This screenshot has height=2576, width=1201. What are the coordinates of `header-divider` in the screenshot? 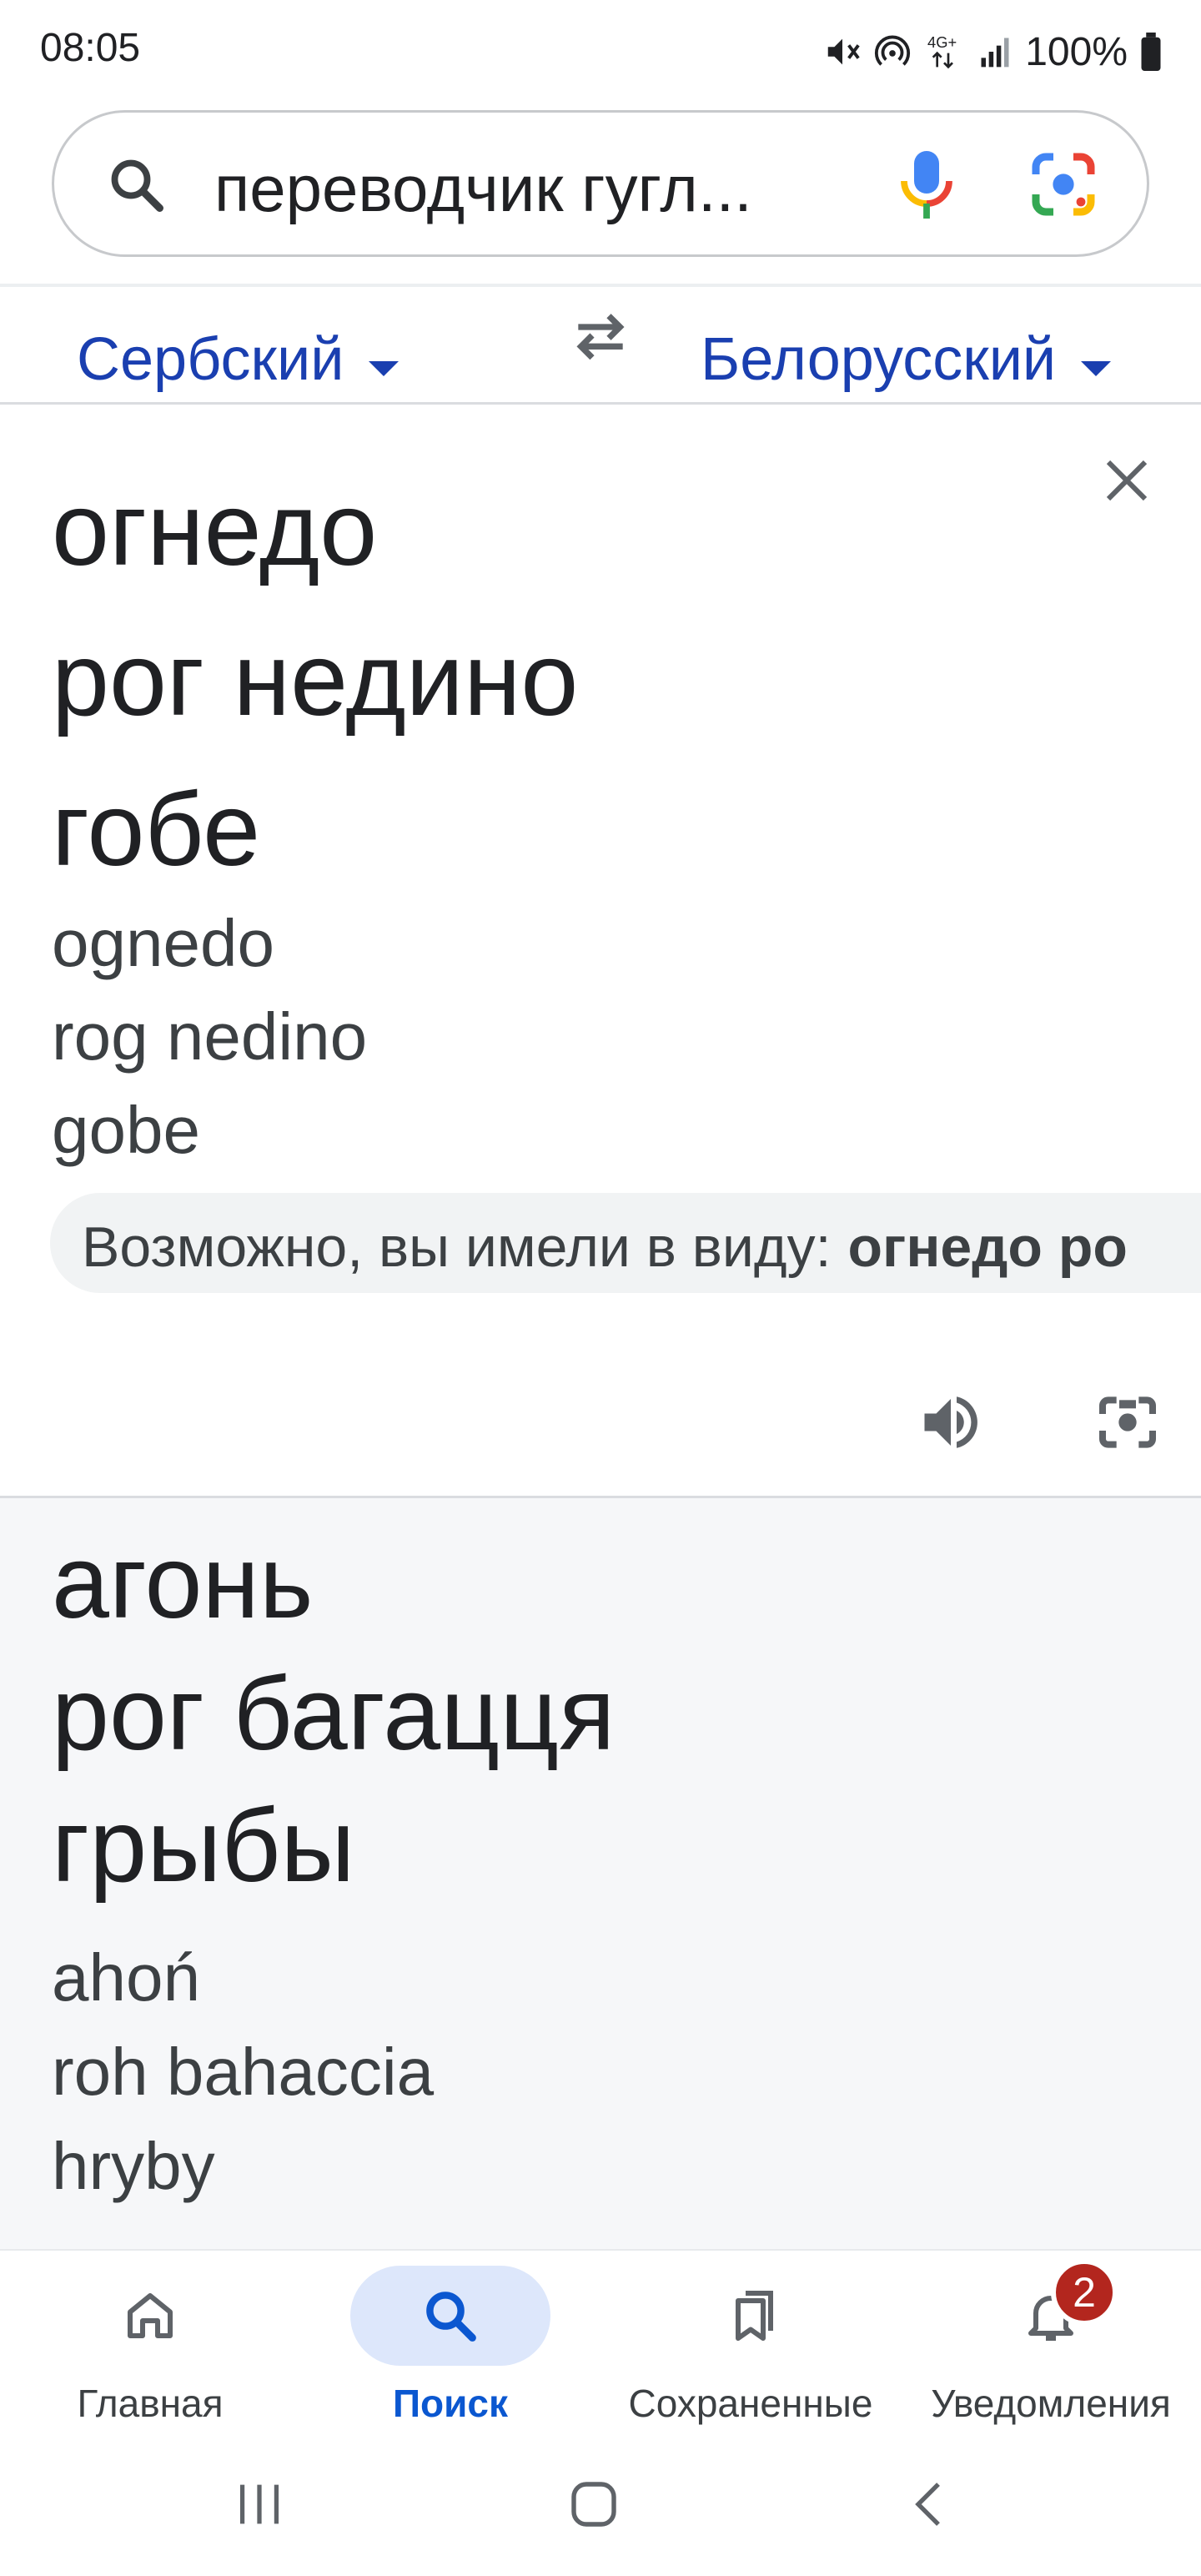 It's located at (601, 285).